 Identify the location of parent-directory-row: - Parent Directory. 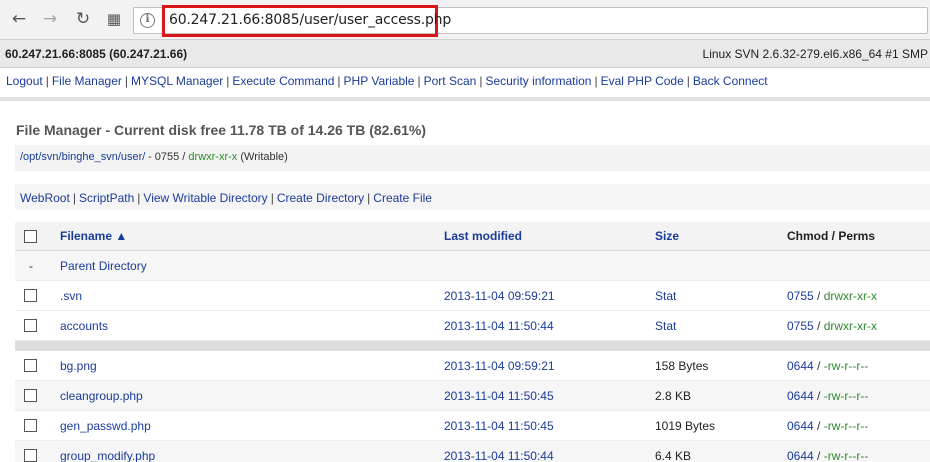
(472, 266).